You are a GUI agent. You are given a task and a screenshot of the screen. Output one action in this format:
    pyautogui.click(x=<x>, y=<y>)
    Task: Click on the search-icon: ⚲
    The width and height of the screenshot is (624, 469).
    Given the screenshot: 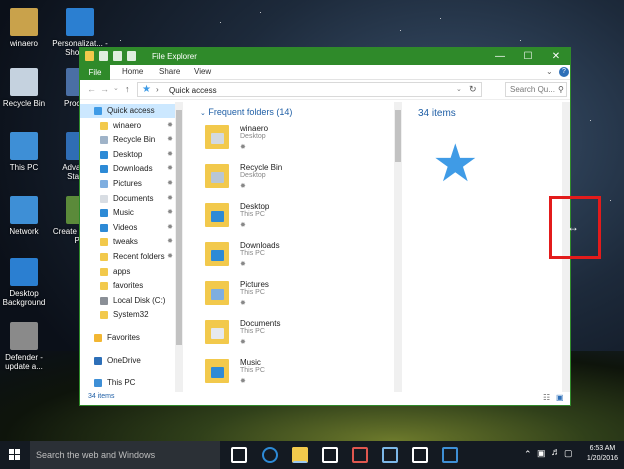 What is the action you would take?
    pyautogui.click(x=561, y=89)
    